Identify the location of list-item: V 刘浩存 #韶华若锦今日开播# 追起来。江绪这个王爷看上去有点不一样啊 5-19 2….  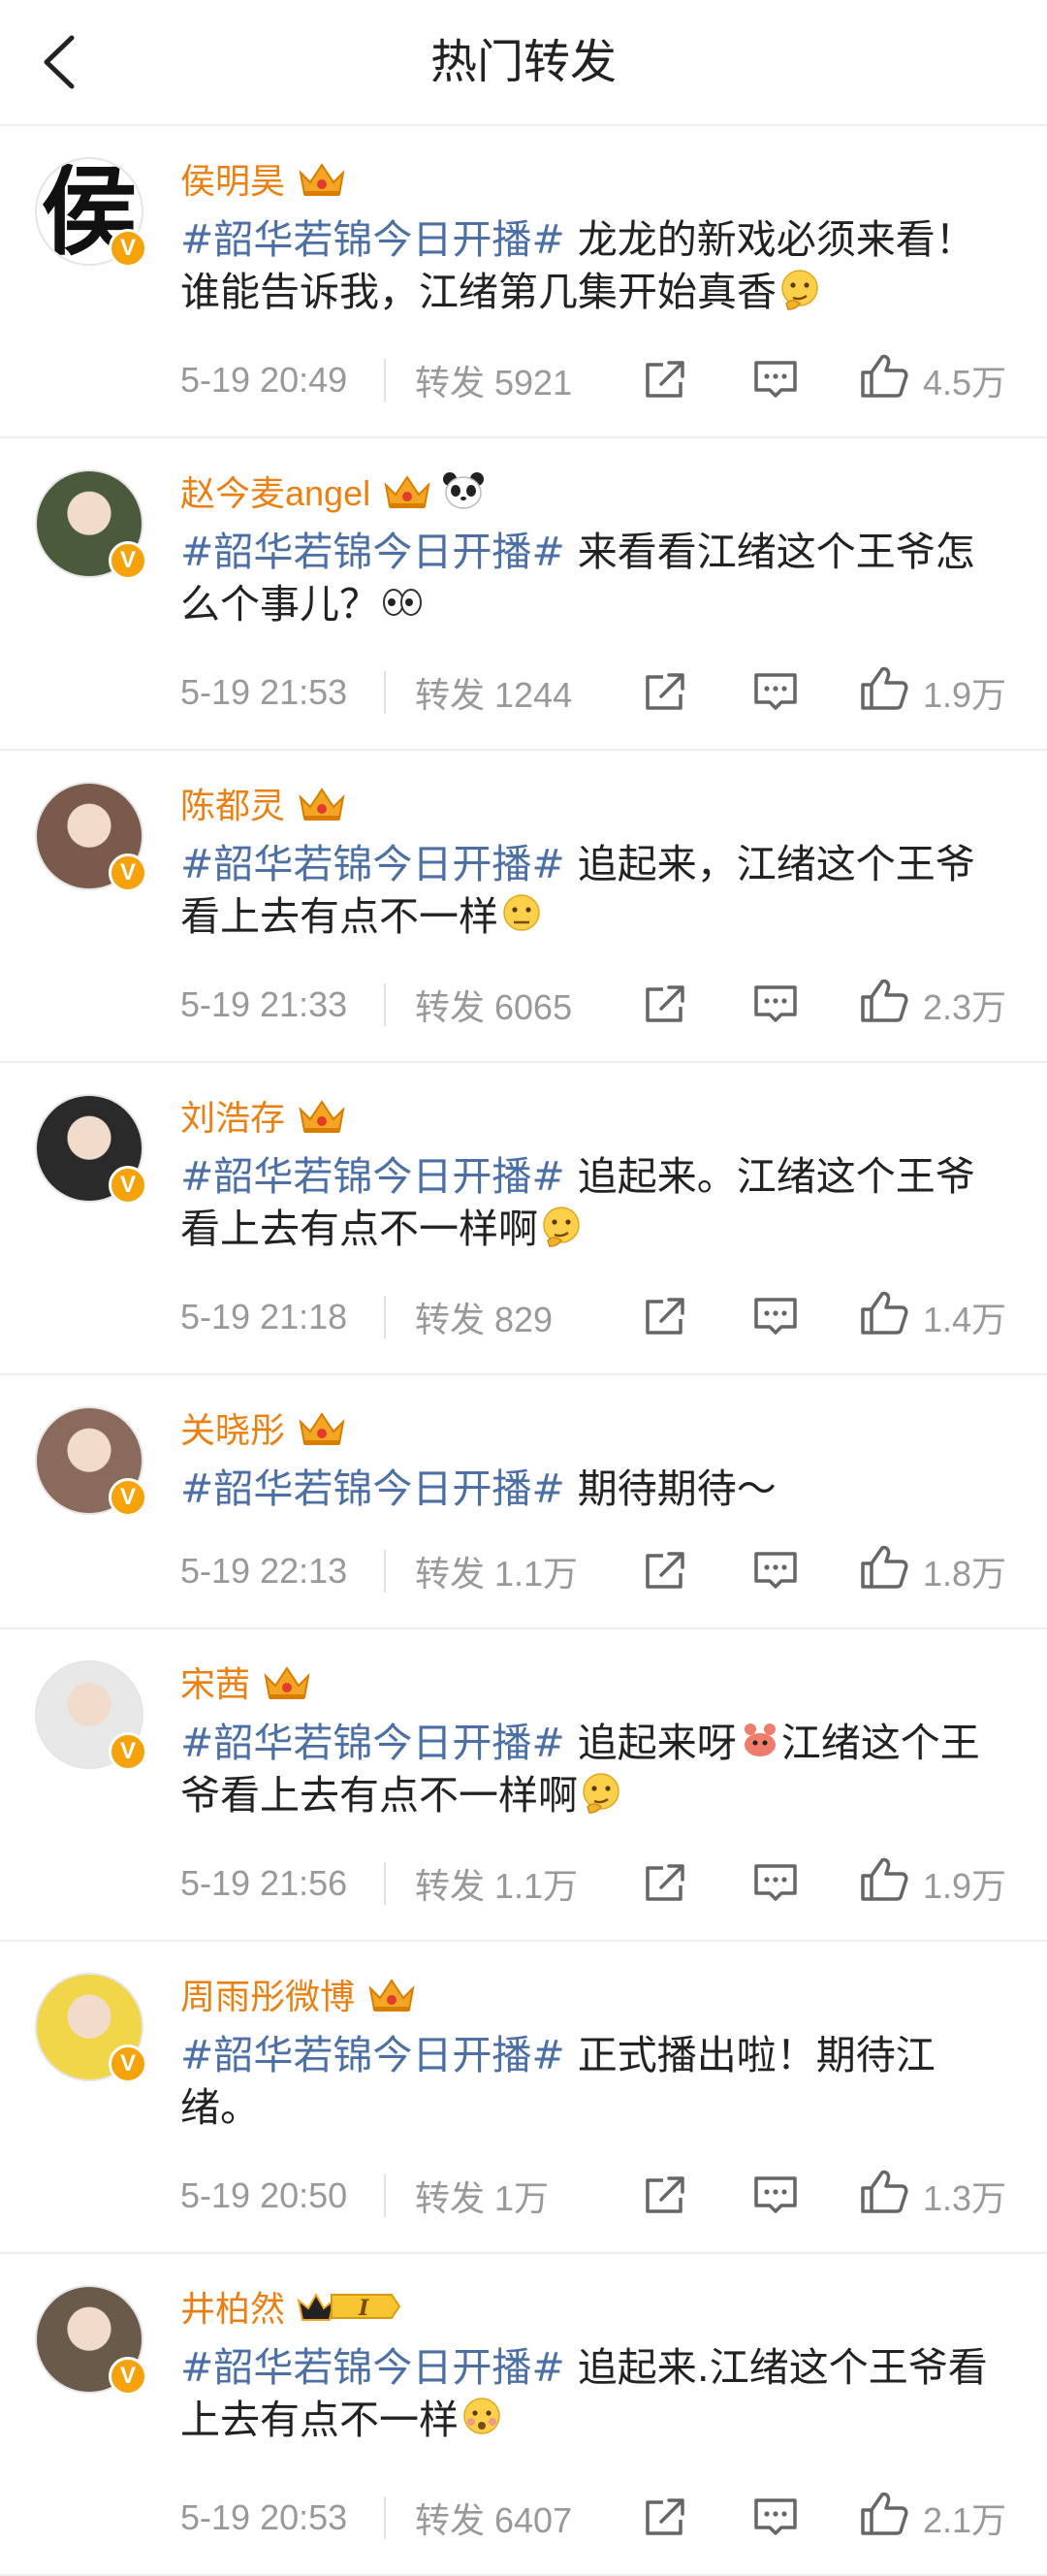
(523, 1219).